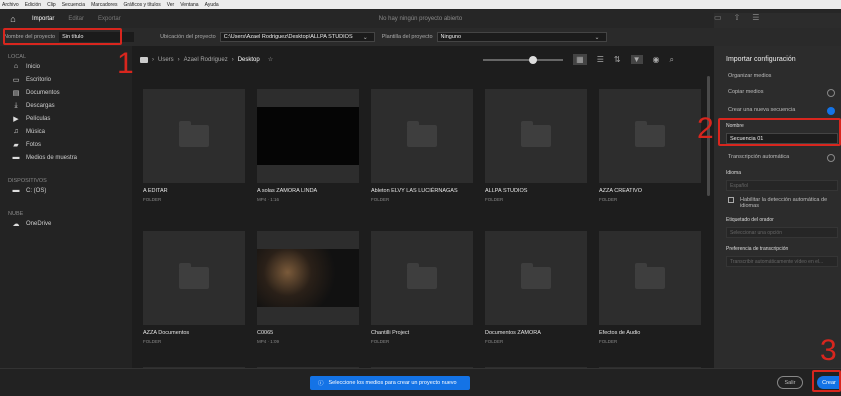 The height and width of the screenshot is (396, 841). I want to click on language-select, so click(782, 185).